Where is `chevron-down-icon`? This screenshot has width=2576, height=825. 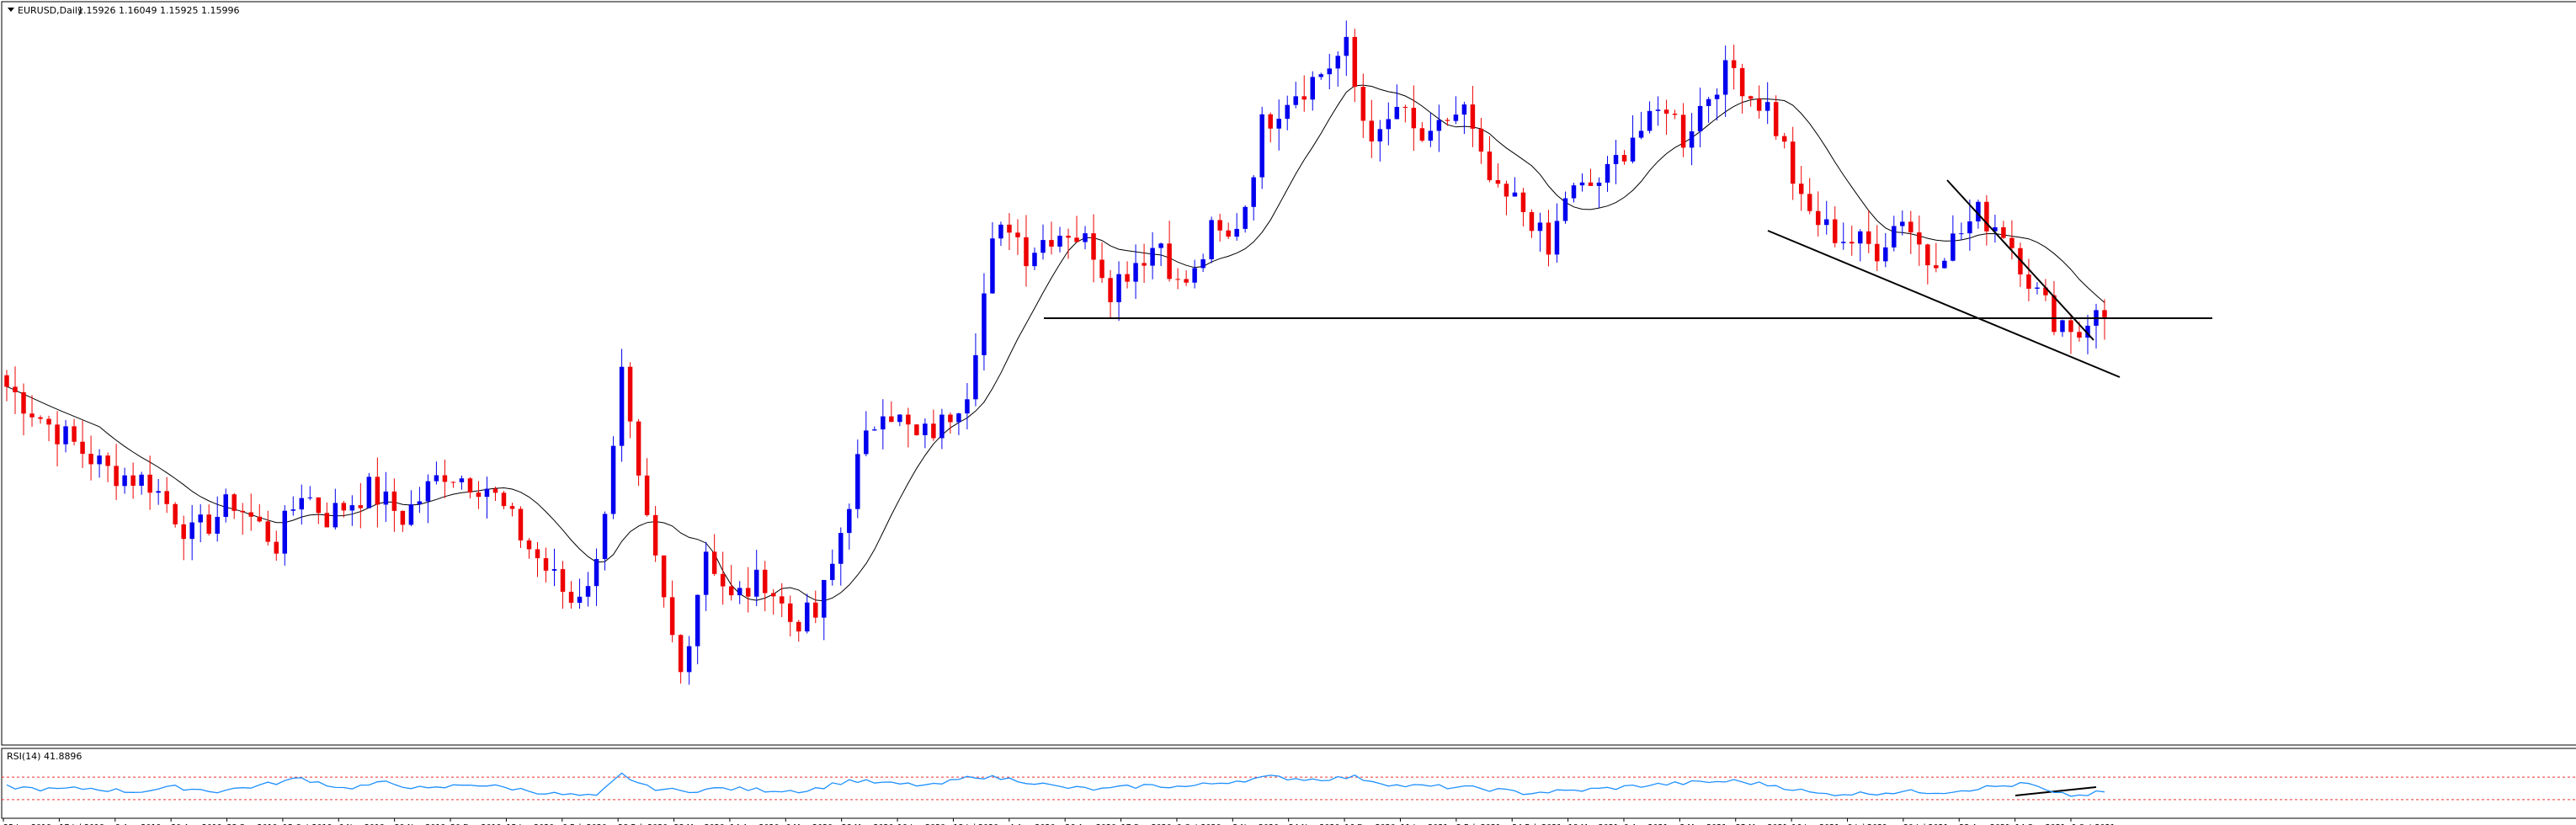
chevron-down-icon is located at coordinates (11, 10).